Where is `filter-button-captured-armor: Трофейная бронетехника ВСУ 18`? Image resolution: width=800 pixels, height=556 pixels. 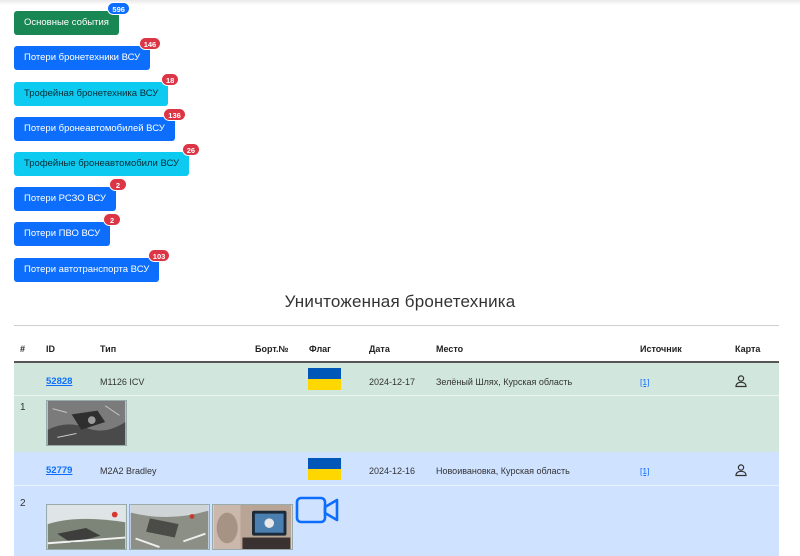
filter-button-captured-armor: Трофейная бронетехника ВСУ 18 is located at coordinates (97, 89).